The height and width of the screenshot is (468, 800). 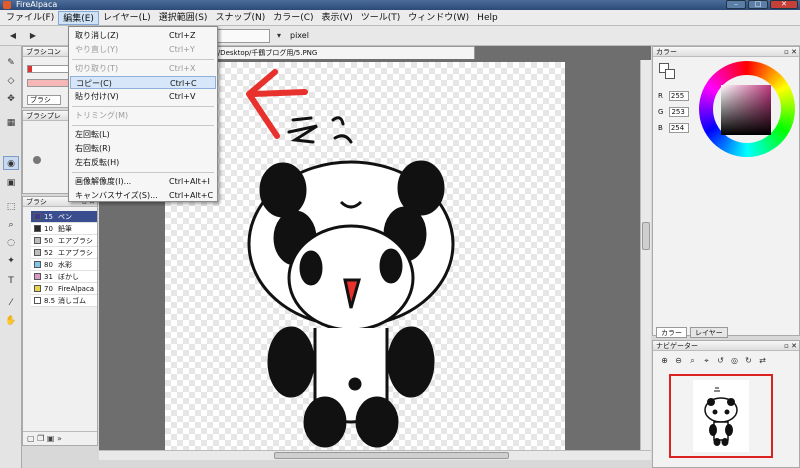 I want to click on hue-wheel, so click(x=747, y=109).